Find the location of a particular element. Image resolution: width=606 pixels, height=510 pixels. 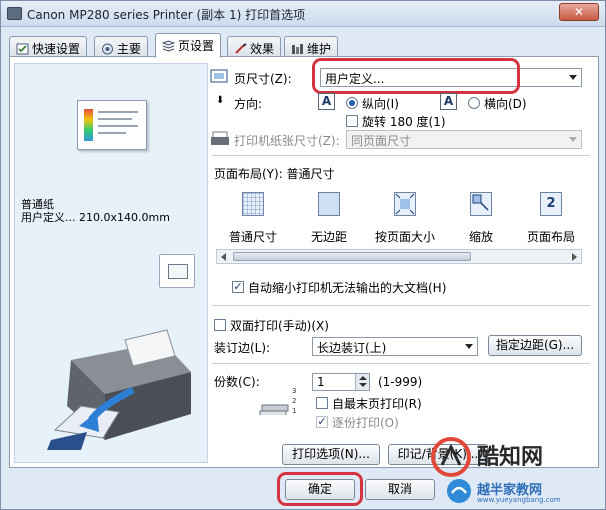

brand-text: 酷知网 is located at coordinates (510, 457).